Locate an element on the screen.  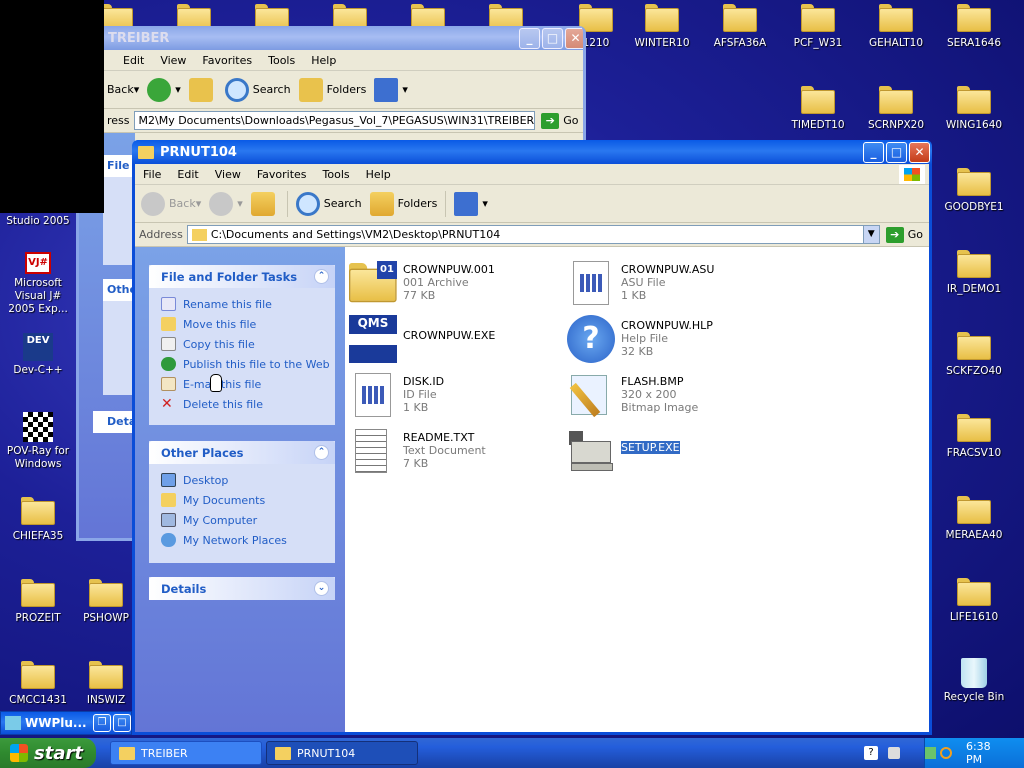
desktop-icon-inswiz: INSWIZ is located at coordinates (106, 684).